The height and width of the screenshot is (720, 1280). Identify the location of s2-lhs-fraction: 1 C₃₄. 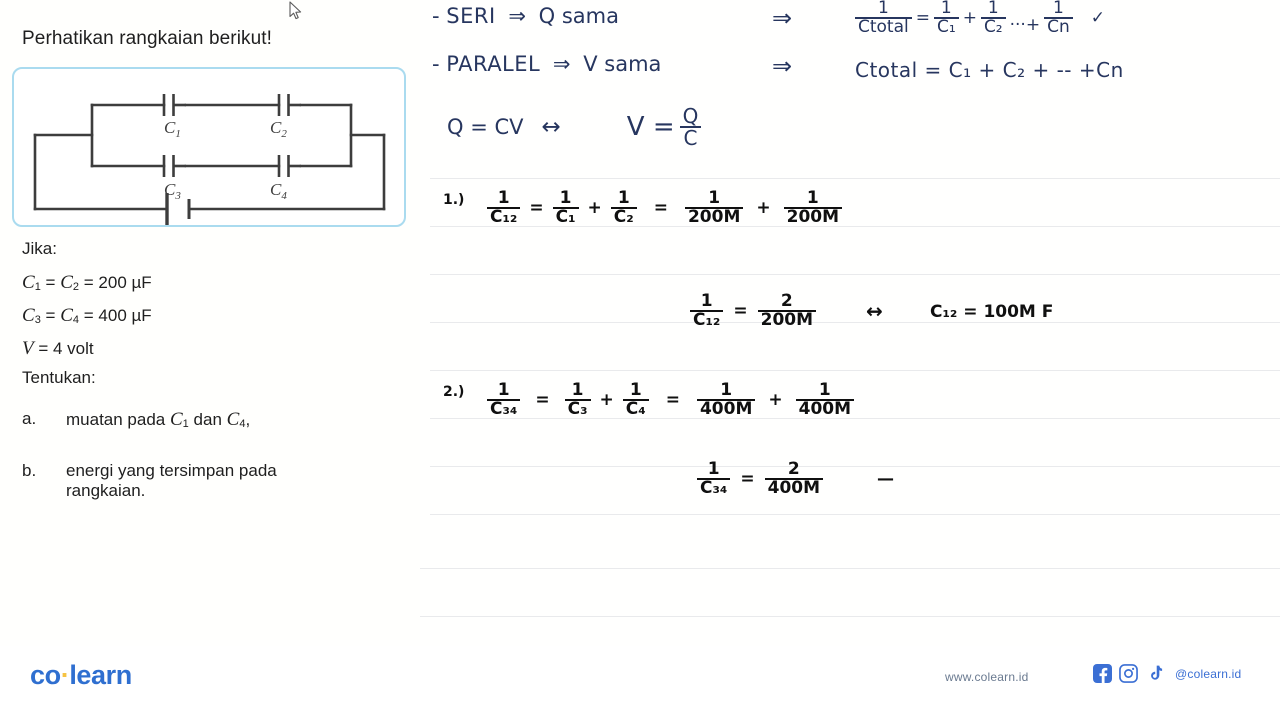
(504, 400).